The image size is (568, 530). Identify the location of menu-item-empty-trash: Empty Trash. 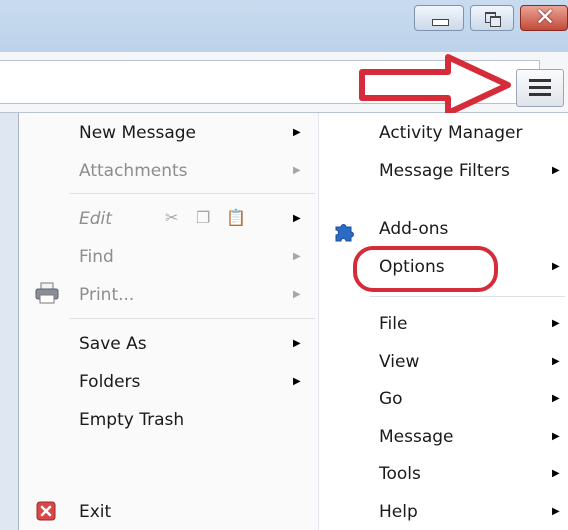
(131, 420).